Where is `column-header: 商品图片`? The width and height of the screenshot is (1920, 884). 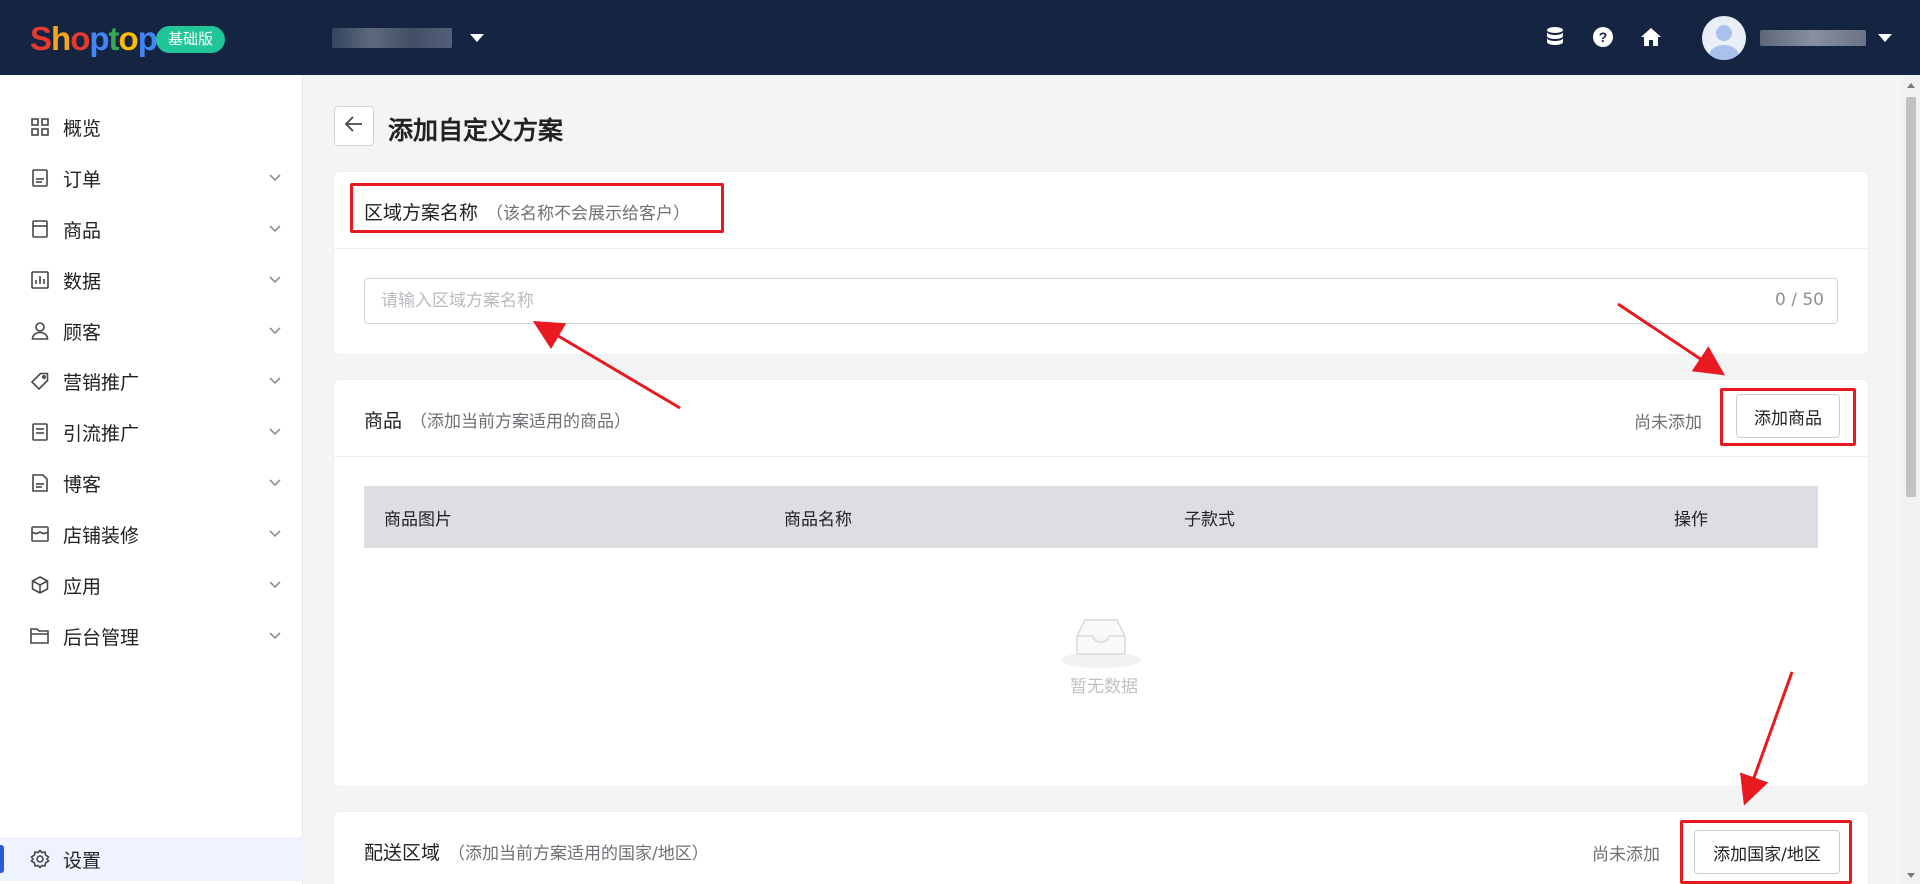
column-header: 商品图片 is located at coordinates (418, 519).